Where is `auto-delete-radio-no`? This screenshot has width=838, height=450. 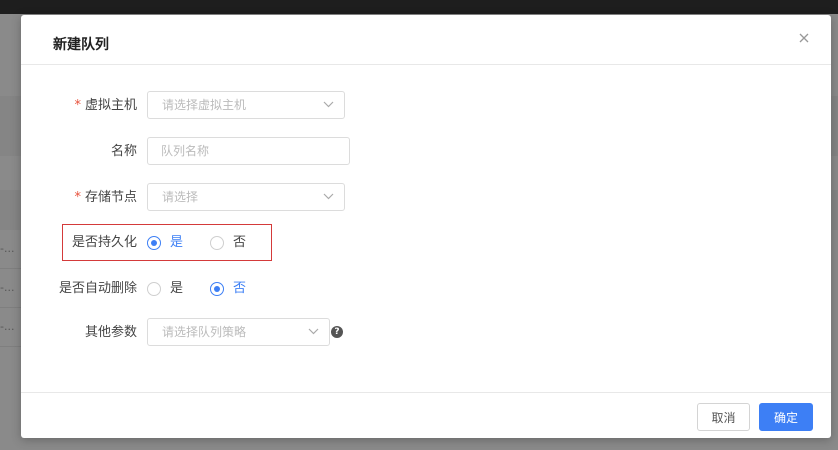 auto-delete-radio-no is located at coordinates (217, 289).